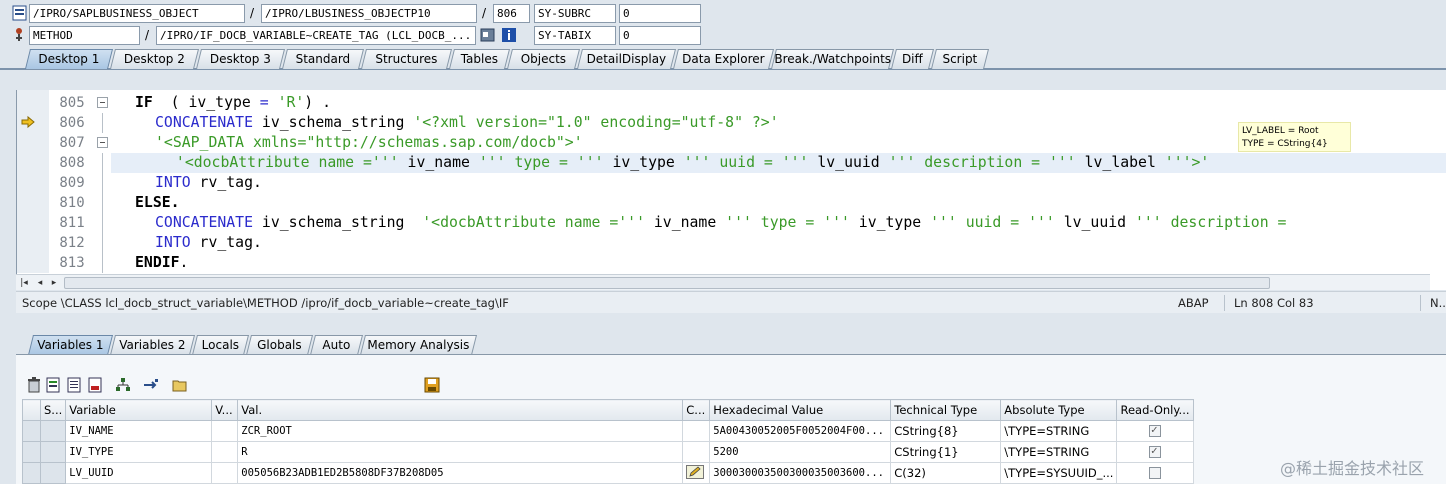 This screenshot has height=484, width=1446. Describe the element at coordinates (123, 385) in the screenshot. I see `hierarchy-icon` at that location.